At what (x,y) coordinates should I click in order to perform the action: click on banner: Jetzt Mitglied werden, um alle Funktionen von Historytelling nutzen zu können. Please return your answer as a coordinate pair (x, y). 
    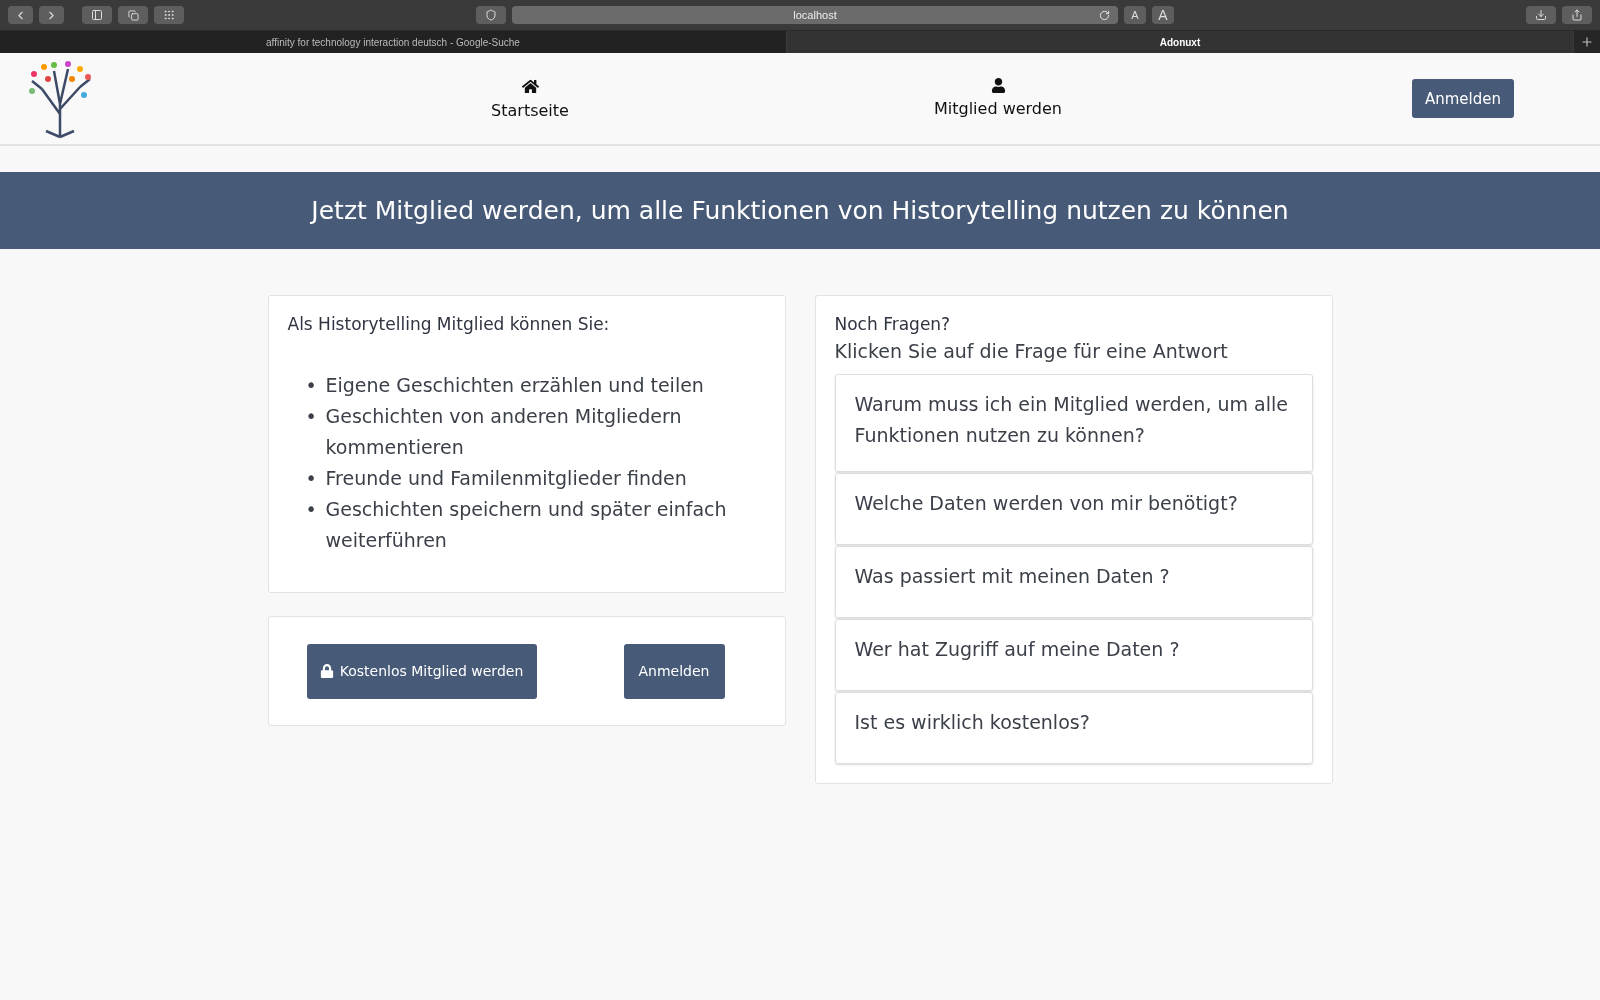
    Looking at the image, I should click on (800, 210).